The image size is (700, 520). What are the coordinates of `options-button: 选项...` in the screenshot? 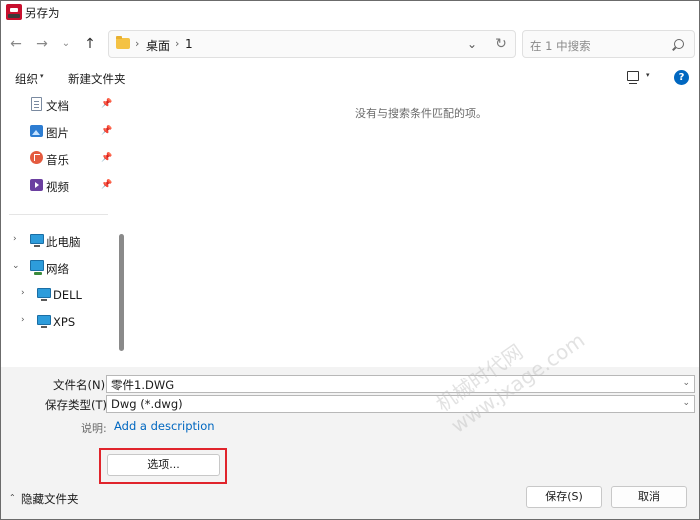 It's located at (163, 465).